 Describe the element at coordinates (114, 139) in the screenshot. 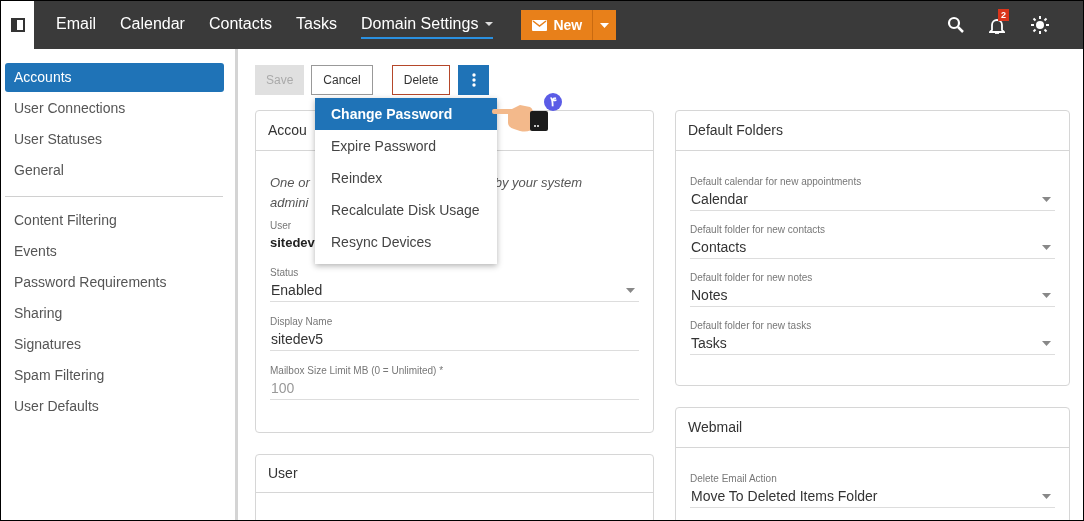

I see `sidebar-item: User Statuses` at that location.